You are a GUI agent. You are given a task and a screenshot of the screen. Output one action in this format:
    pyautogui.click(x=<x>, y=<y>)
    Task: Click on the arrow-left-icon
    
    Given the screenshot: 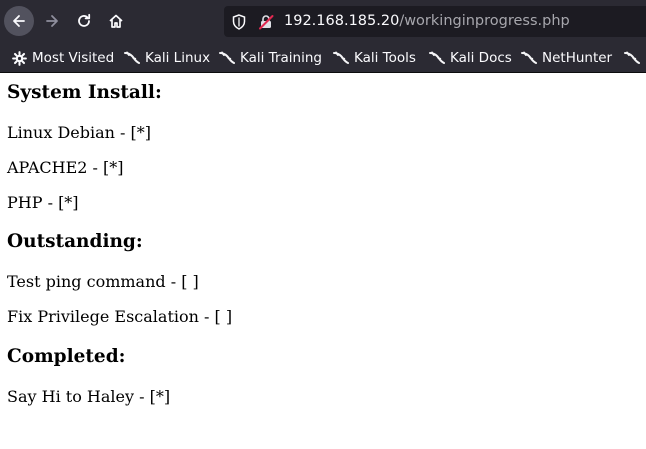 What is the action you would take?
    pyautogui.click(x=19, y=21)
    